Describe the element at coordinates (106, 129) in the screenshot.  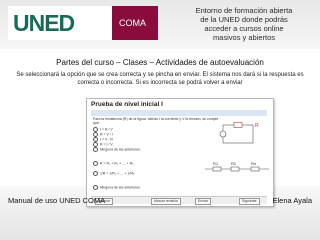
I see `option-label: I = R / V` at that location.